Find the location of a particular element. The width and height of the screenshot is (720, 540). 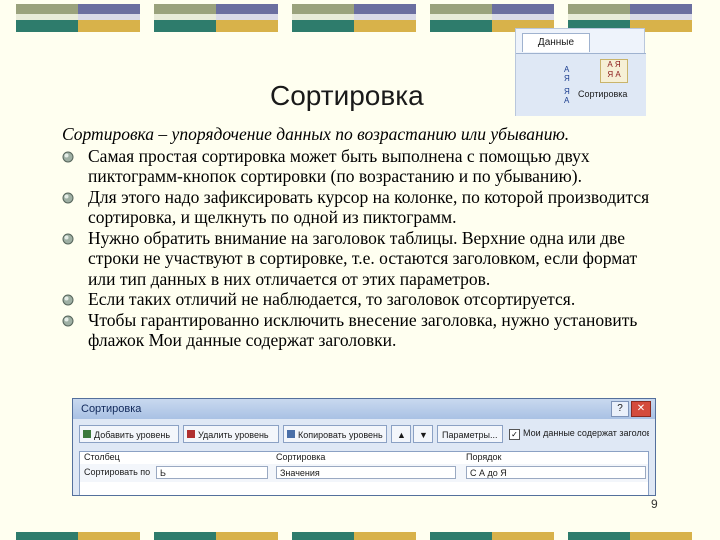

copy-icon is located at coordinates (291, 434).